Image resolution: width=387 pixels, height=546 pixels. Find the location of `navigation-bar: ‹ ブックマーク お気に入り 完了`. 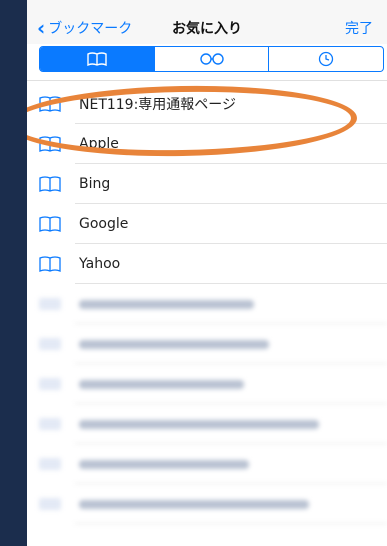

navigation-bar: ‹ ブックマーク お気に入り 完了 is located at coordinates (207, 22).